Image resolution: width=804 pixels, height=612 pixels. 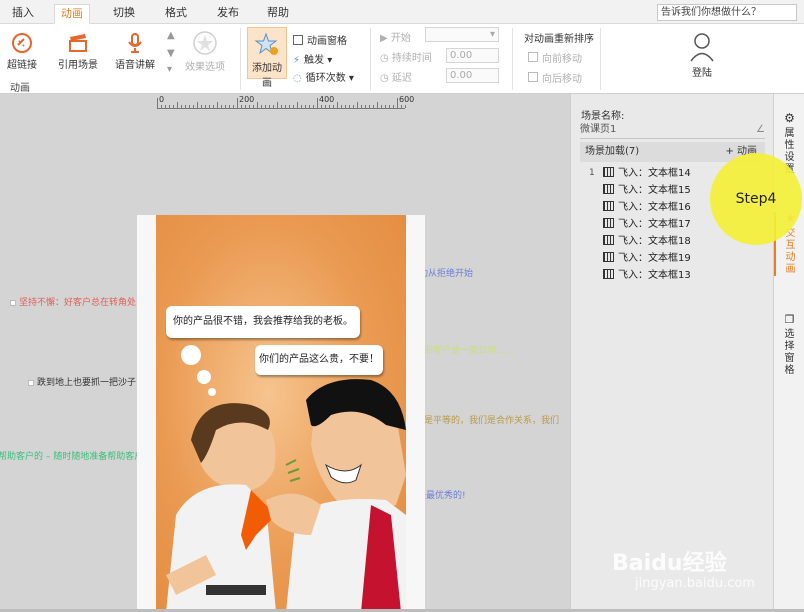 What do you see at coordinates (555, 77) in the screenshot?
I see `move-later-button: 向后移动` at bounding box center [555, 77].